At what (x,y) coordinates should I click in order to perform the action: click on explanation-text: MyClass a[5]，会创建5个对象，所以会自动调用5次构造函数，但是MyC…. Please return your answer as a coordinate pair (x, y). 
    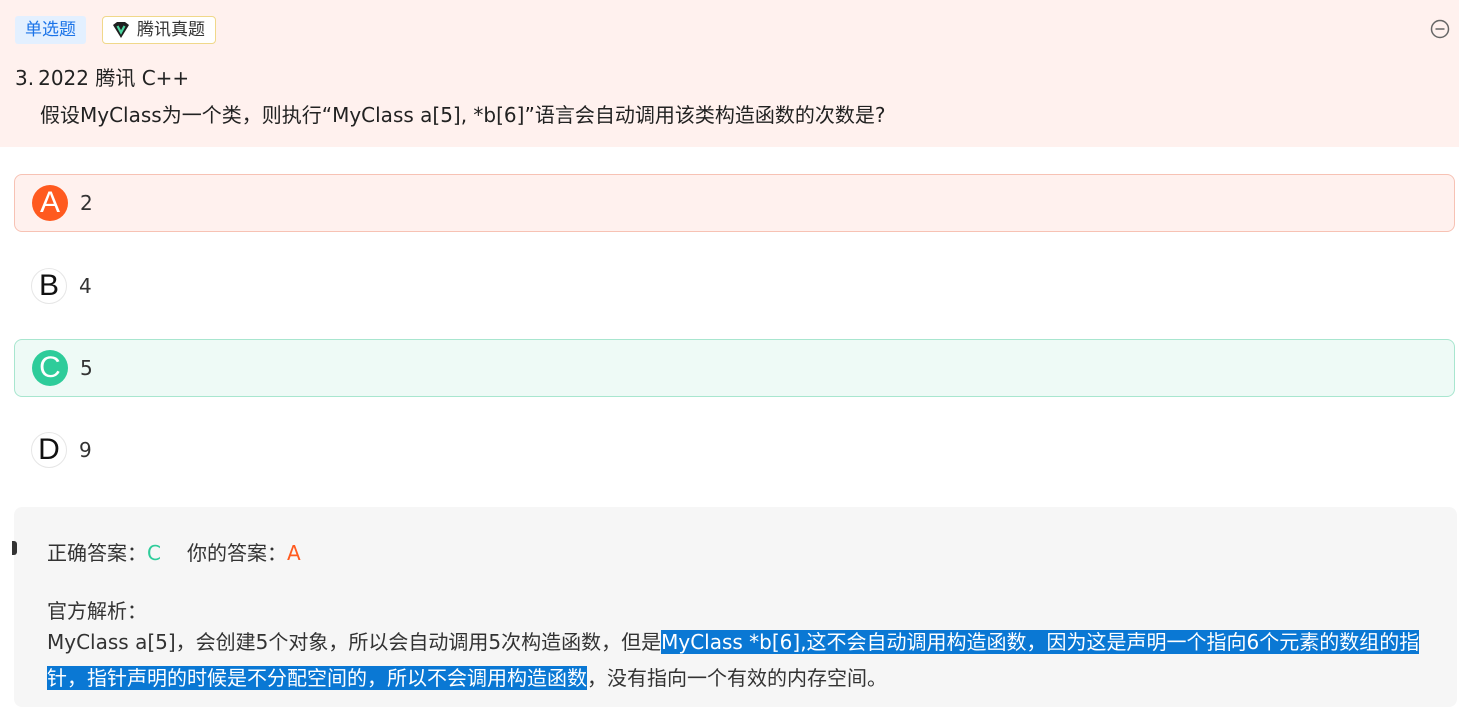
    Looking at the image, I should click on (737, 660).